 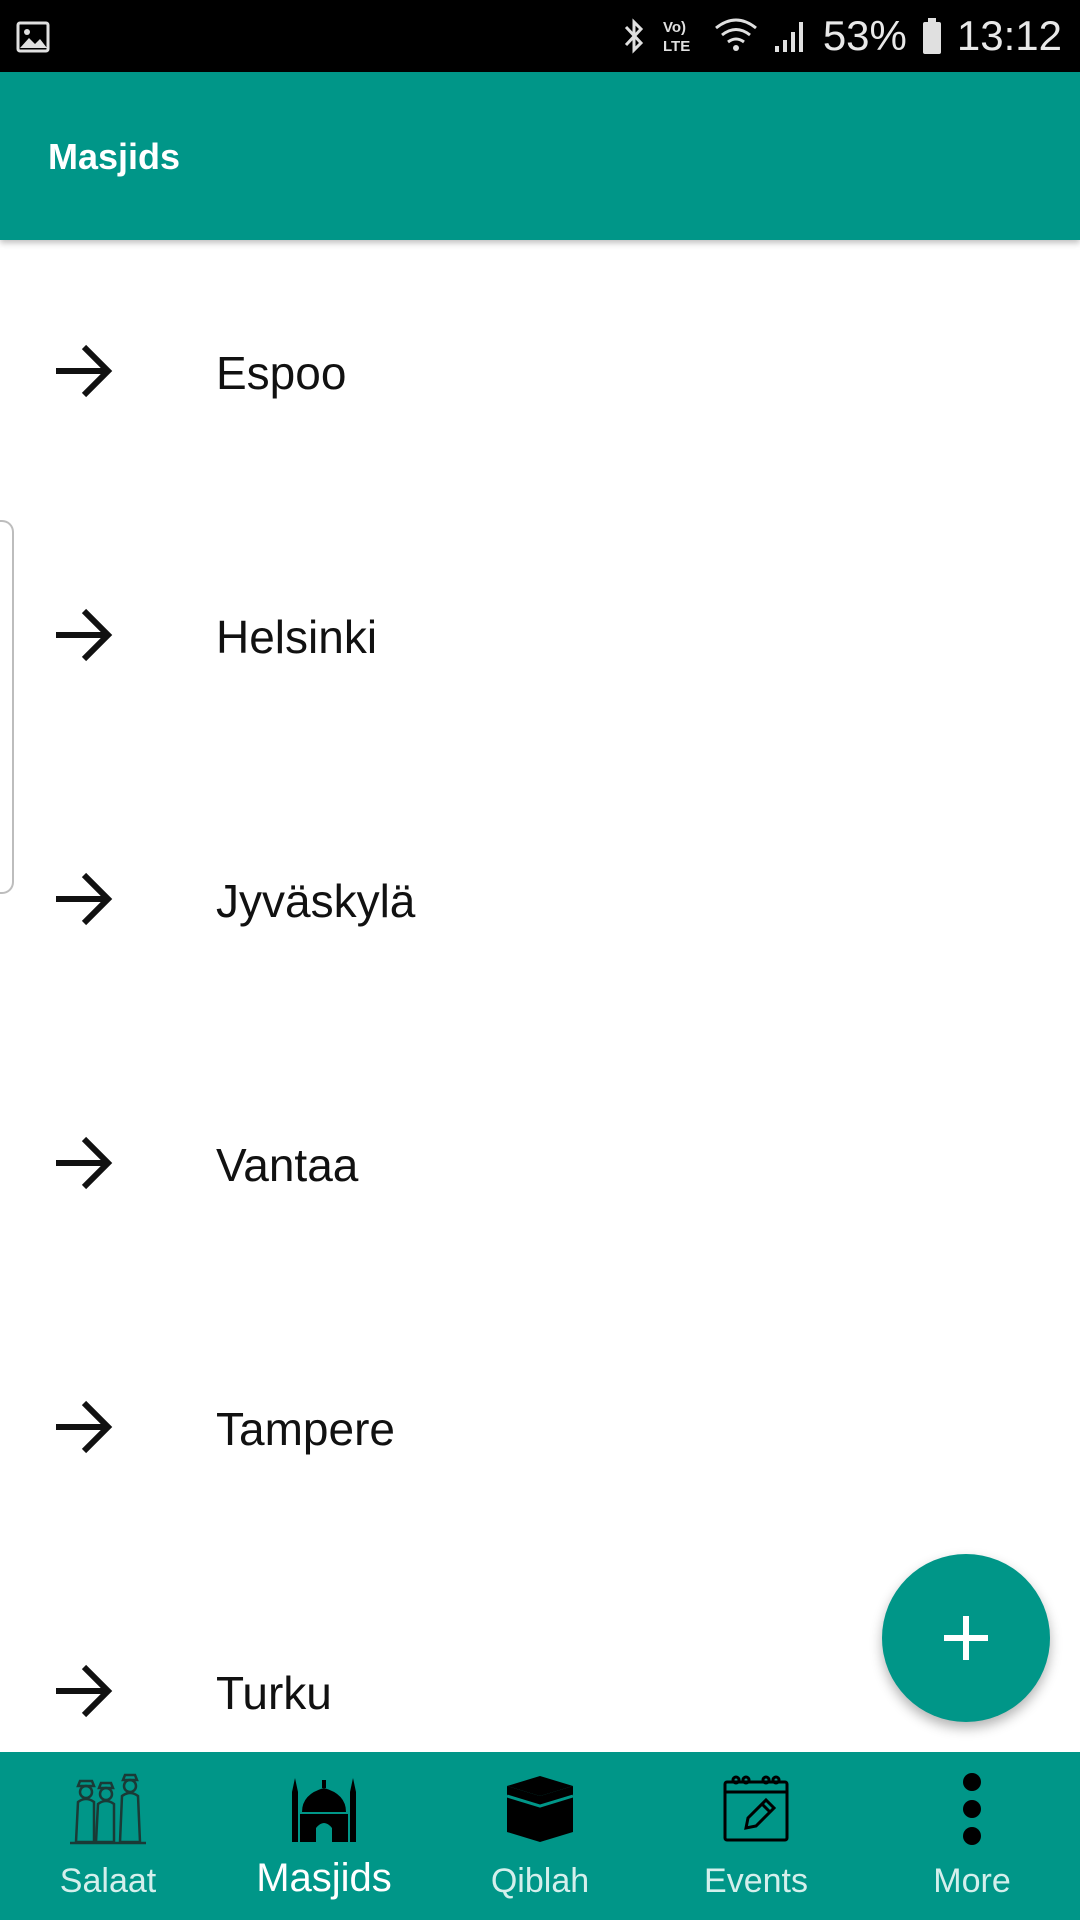 I want to click on list-item-vantaa: Vantaa, so click(x=540, y=1164).